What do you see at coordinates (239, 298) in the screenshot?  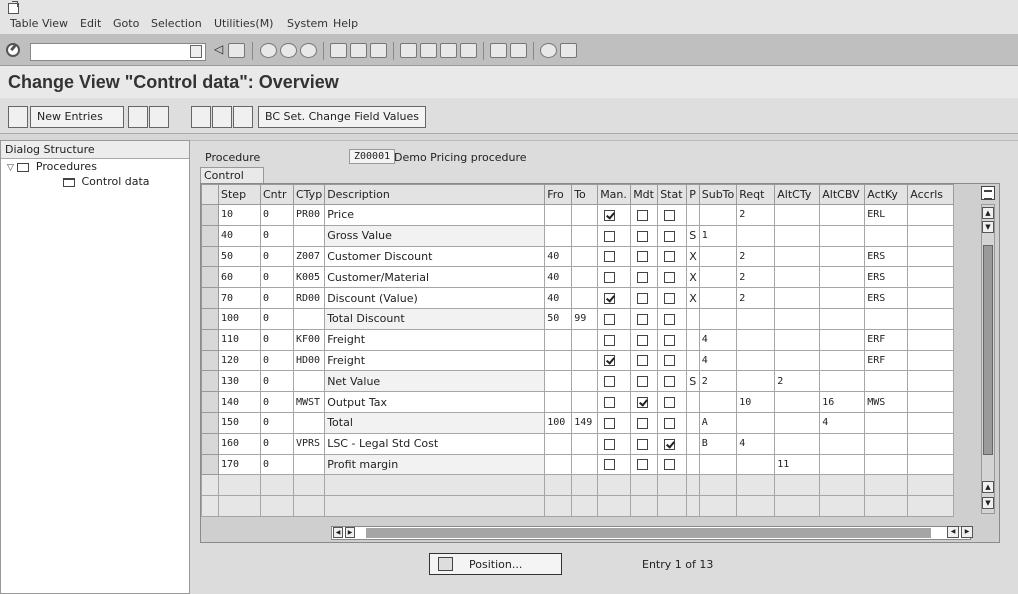 I see `cell-step: 70` at bounding box center [239, 298].